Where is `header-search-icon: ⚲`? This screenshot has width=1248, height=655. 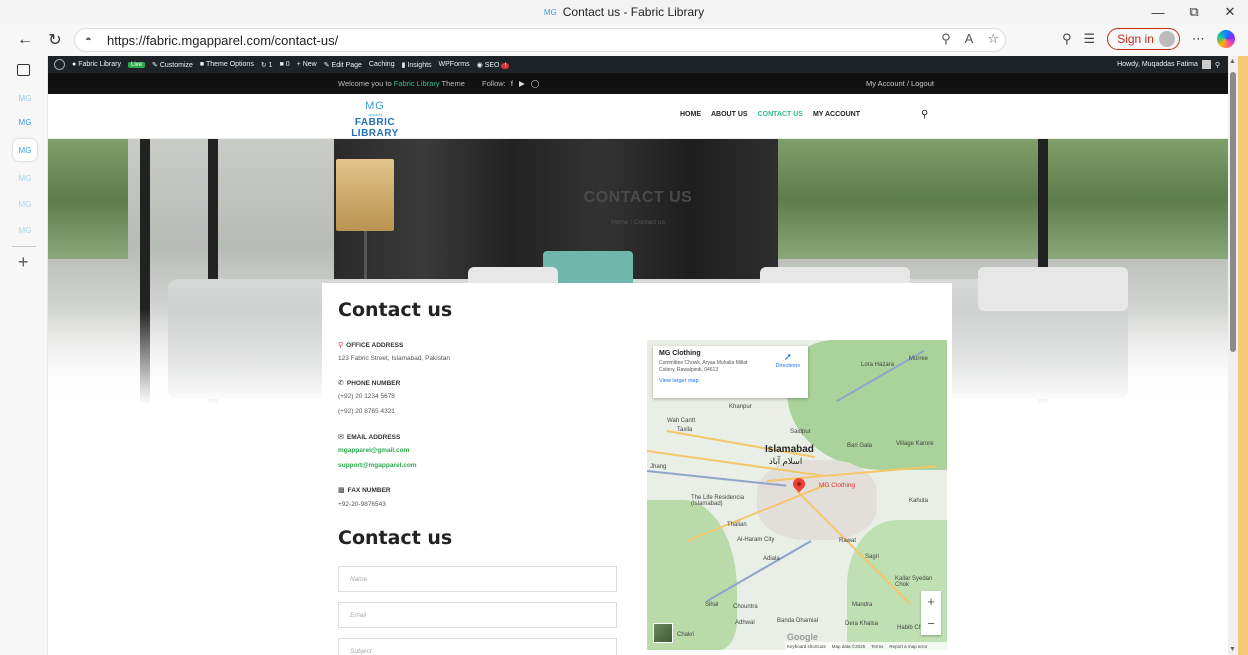 header-search-icon: ⚲ is located at coordinates (924, 114).